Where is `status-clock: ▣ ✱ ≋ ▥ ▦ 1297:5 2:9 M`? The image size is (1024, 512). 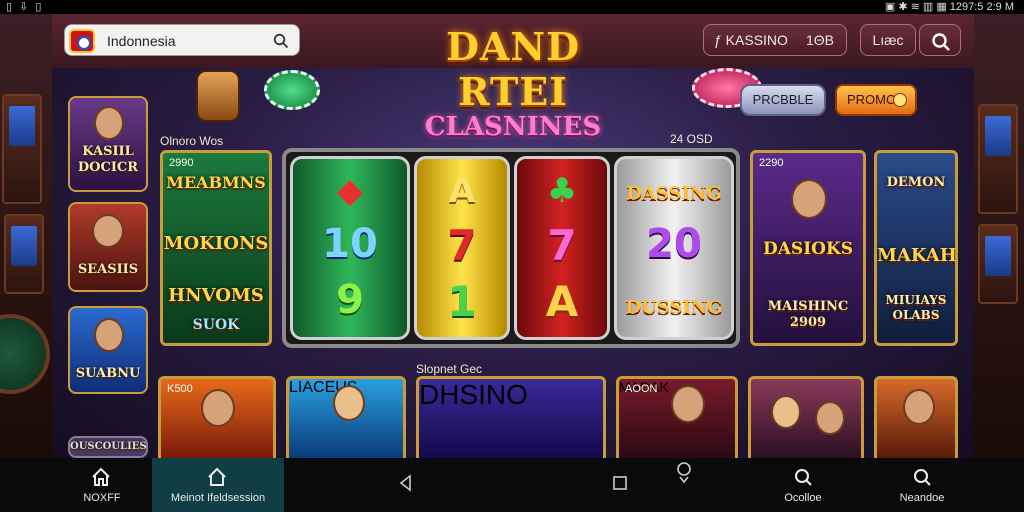 status-clock: ▣ ✱ ≋ ▥ ▦ 1297:5 2:9 M is located at coordinates (949, 7).